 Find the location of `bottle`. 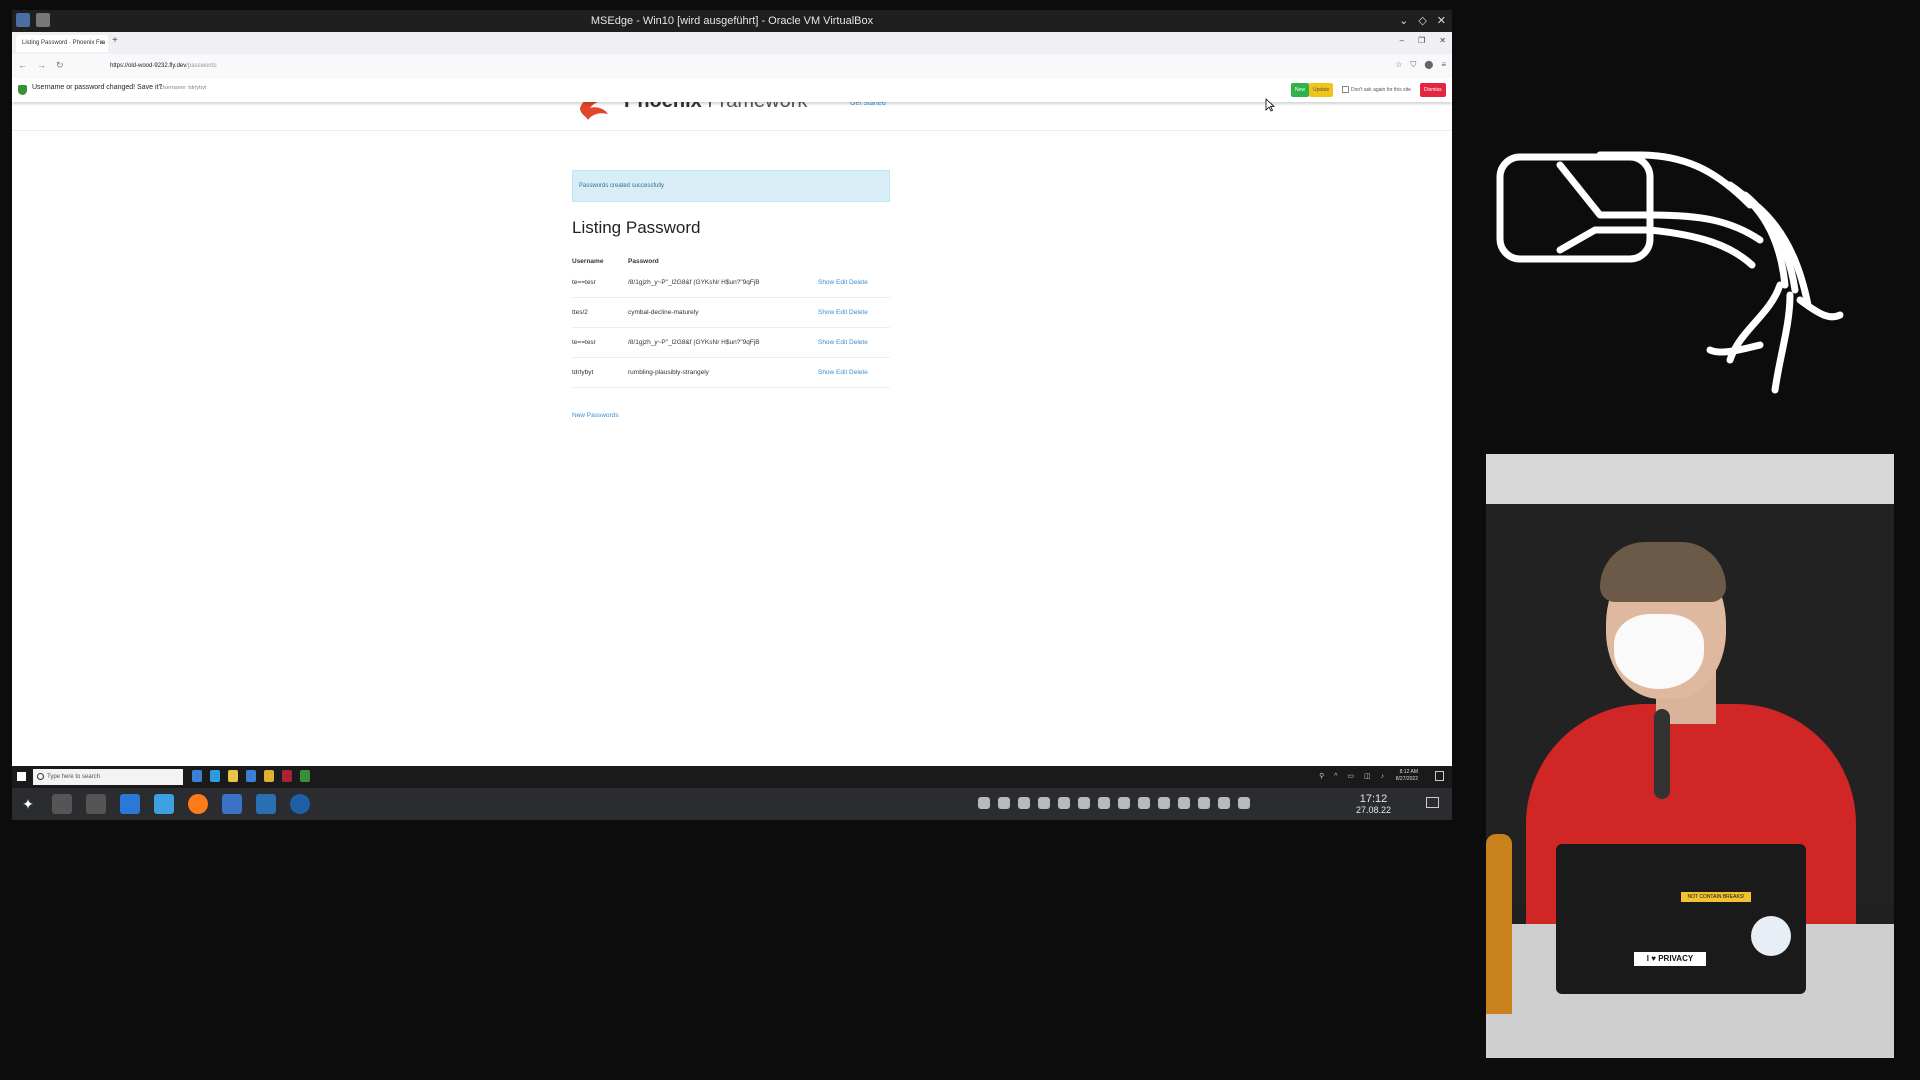

bottle is located at coordinates (1499, 924).